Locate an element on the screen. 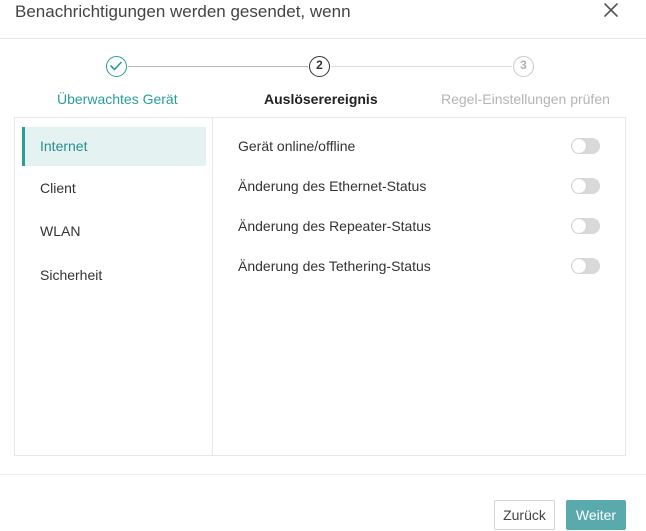 This screenshot has height=531, width=646. step-3-indicator: 3 is located at coordinates (523, 66).